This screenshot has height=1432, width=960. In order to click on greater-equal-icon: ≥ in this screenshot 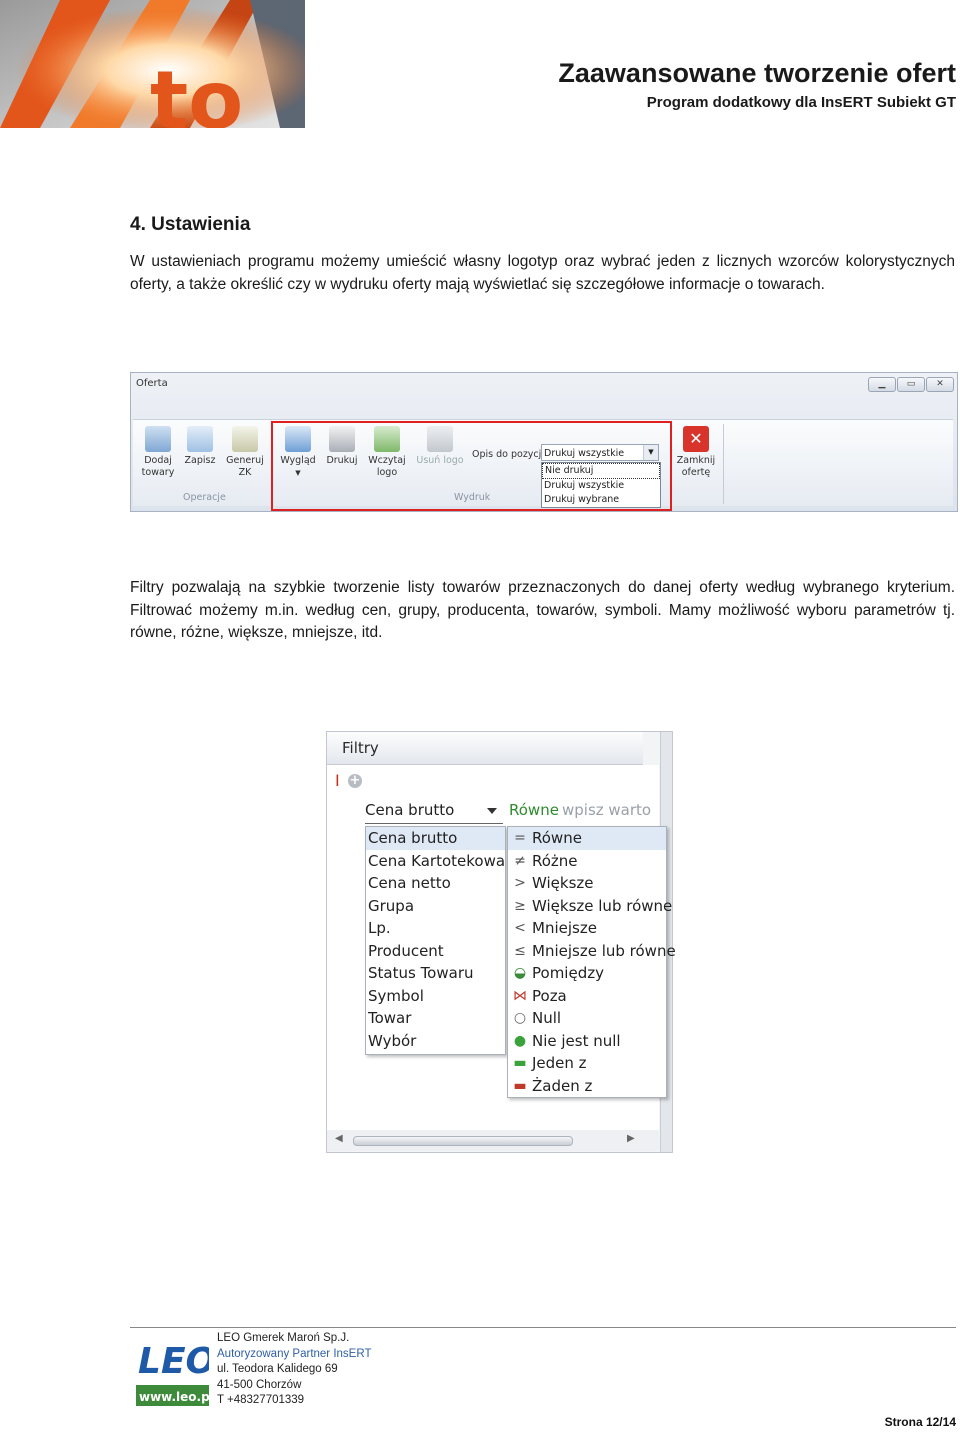, I will do `click(520, 905)`.